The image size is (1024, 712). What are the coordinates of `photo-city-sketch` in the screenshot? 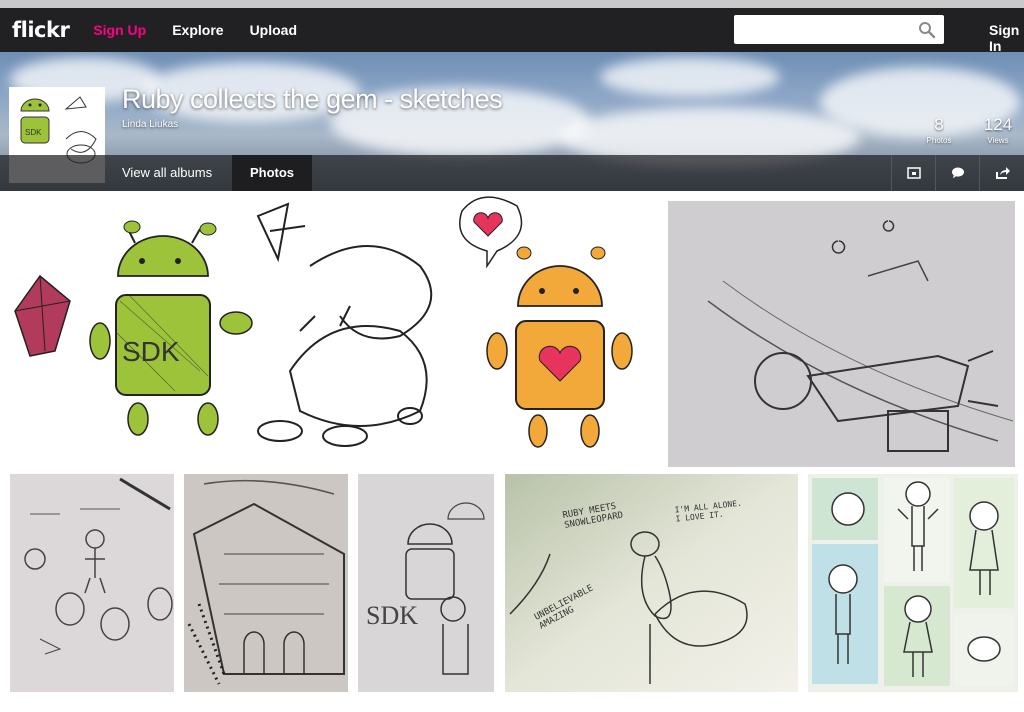 It's located at (266, 583).